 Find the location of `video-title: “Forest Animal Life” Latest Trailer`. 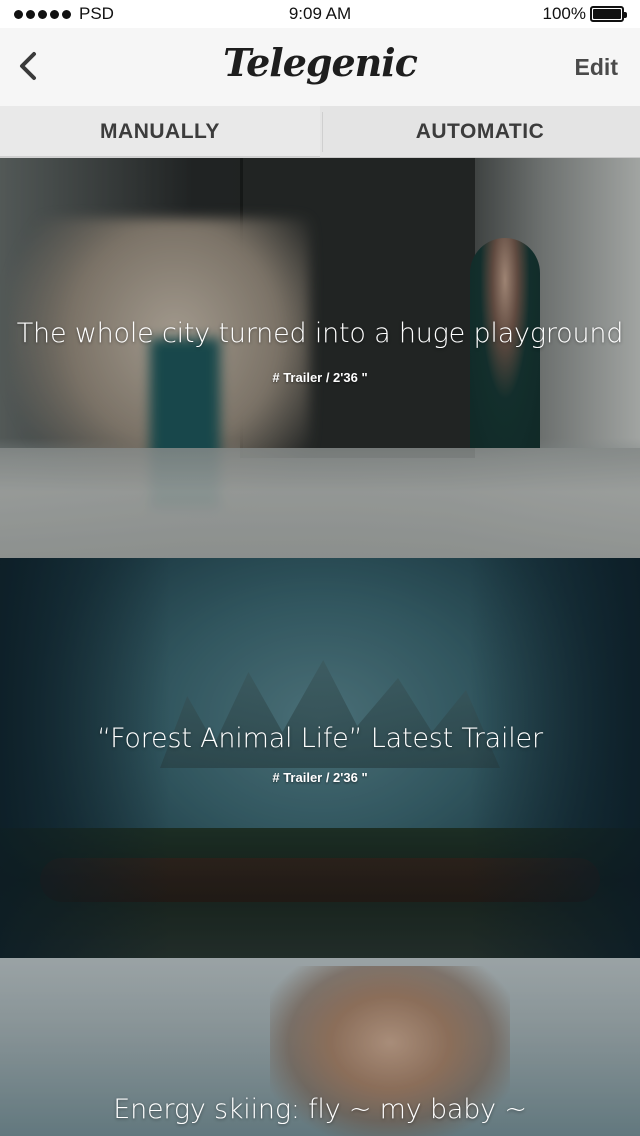

video-title: “Forest Animal Life” Latest Trailer is located at coordinates (320, 738).